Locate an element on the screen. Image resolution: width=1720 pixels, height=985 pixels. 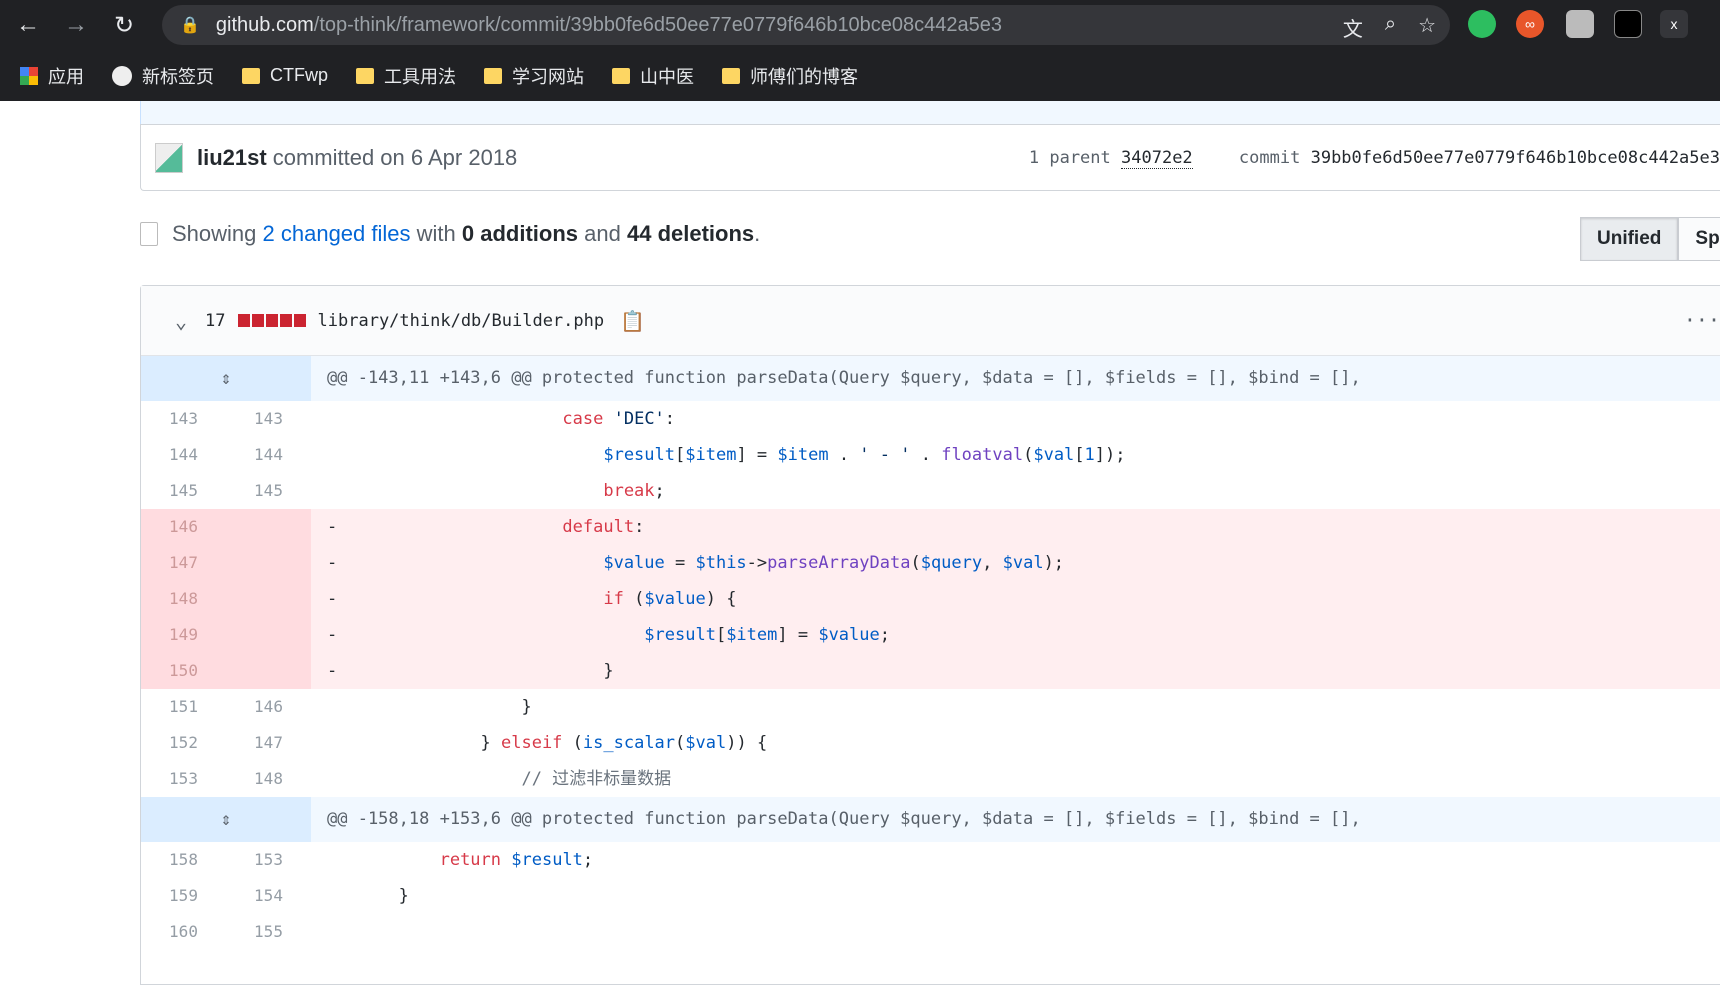
bookmark-item: 应用 is located at coordinates (52, 76).